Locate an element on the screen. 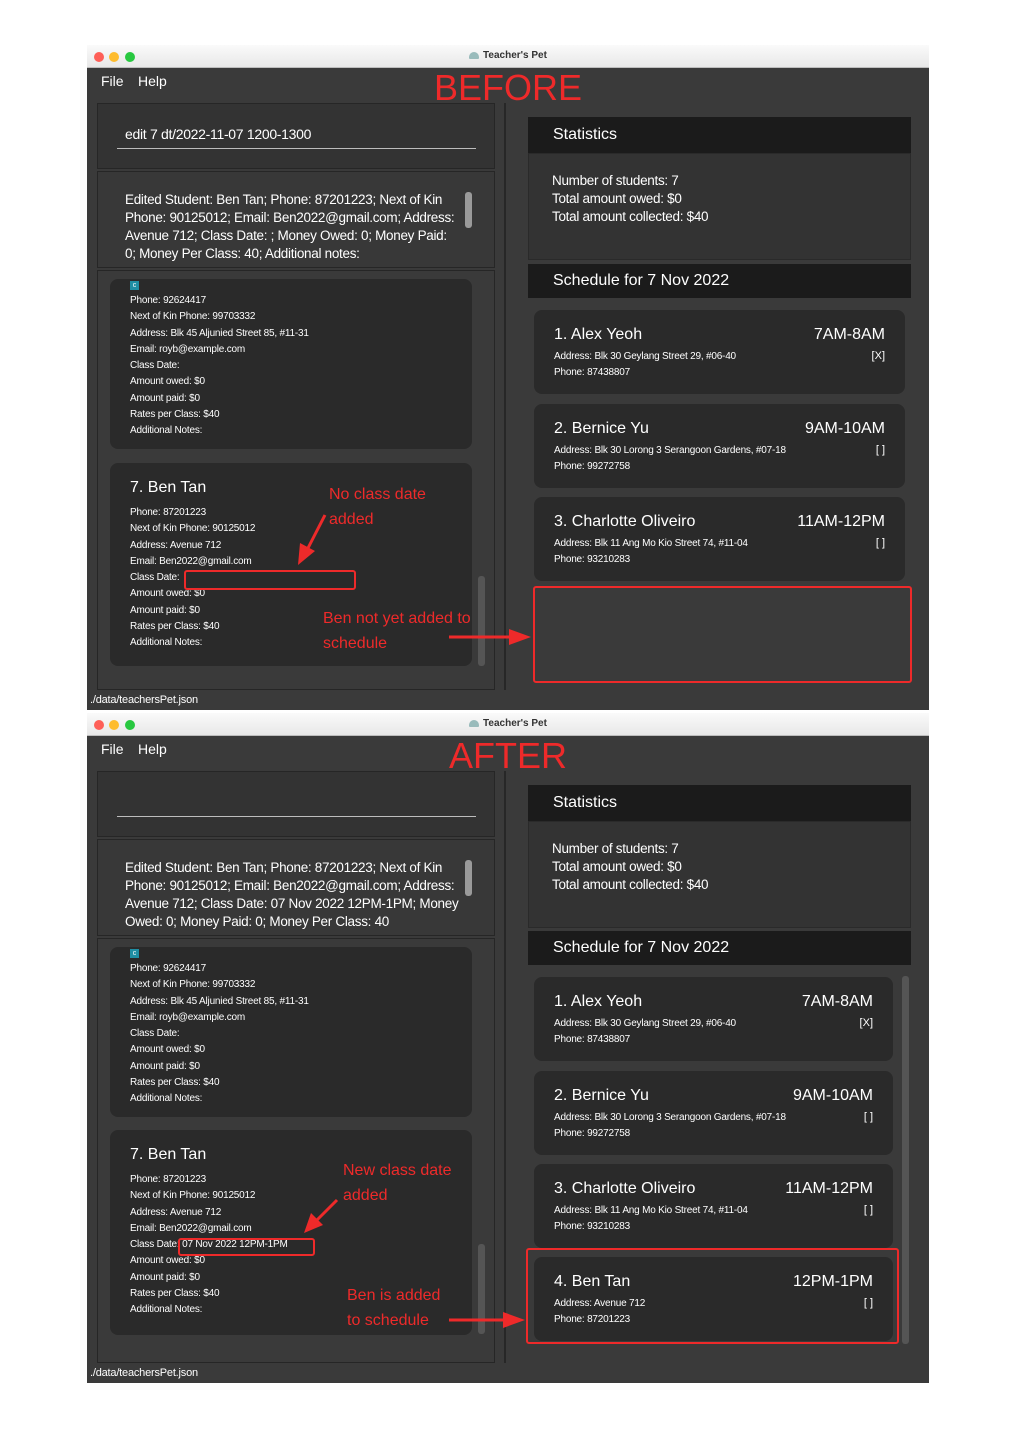  arrow-head-class-date is located at coordinates (306, 554).